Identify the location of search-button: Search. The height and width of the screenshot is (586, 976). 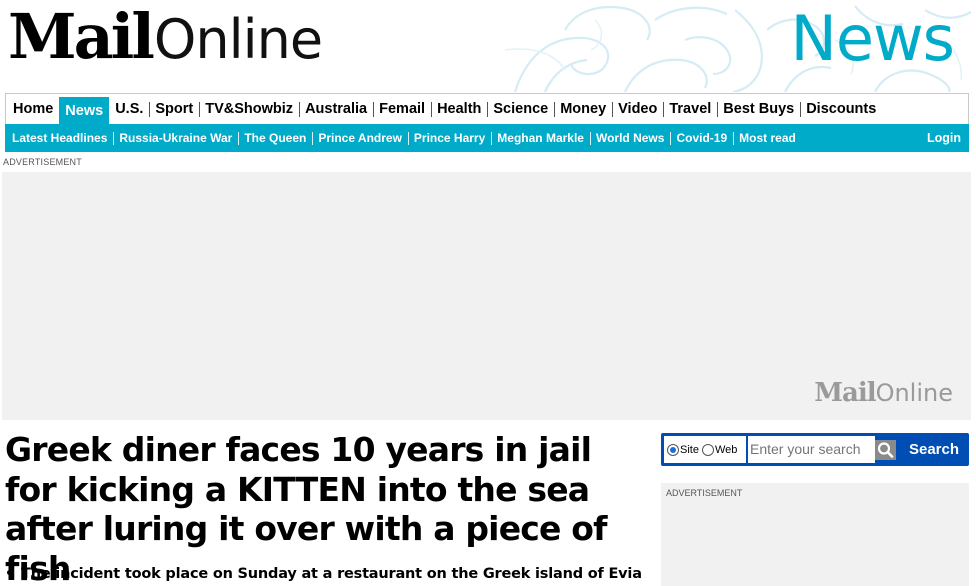
(934, 449).